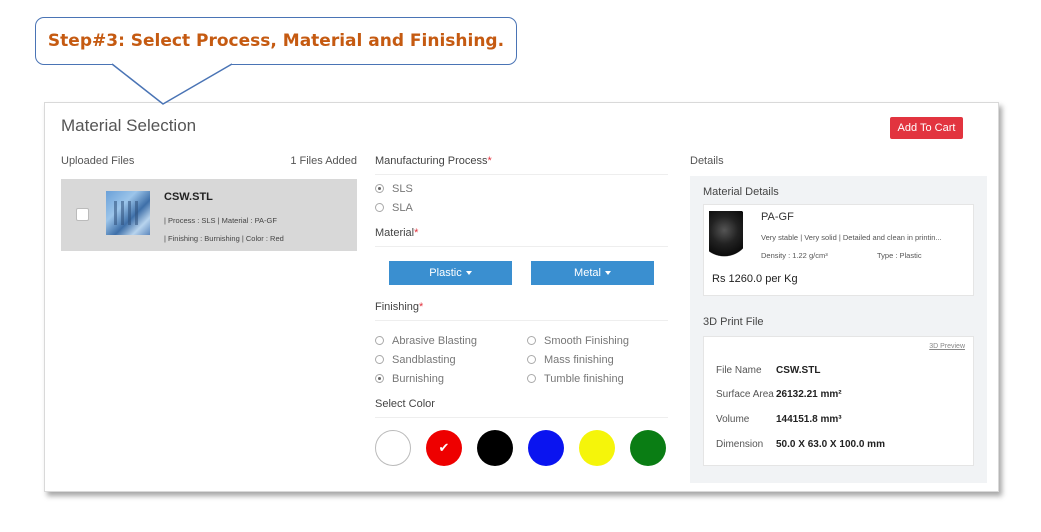 This screenshot has width=1041, height=532. Describe the element at coordinates (741, 192) in the screenshot. I see `material-details-heading: Material Details` at that location.